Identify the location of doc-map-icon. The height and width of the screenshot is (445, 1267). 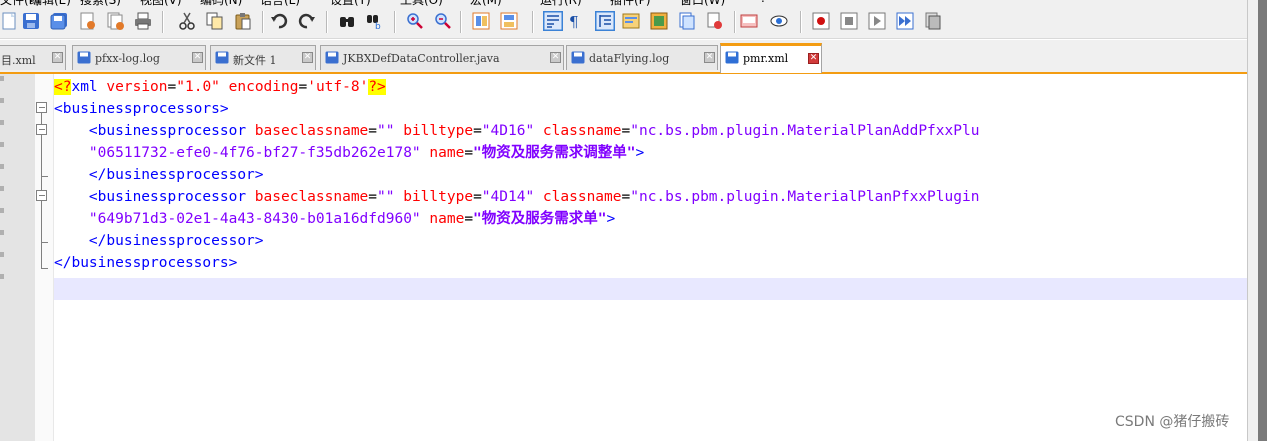
(659, 21).